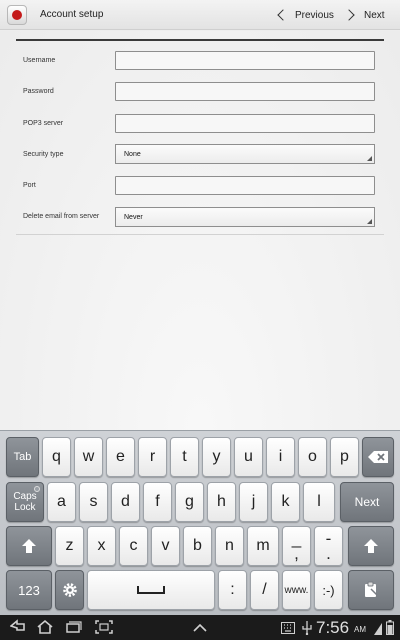 The height and width of the screenshot is (640, 400). What do you see at coordinates (378, 629) in the screenshot?
I see `wifi-signal-icon` at bounding box center [378, 629].